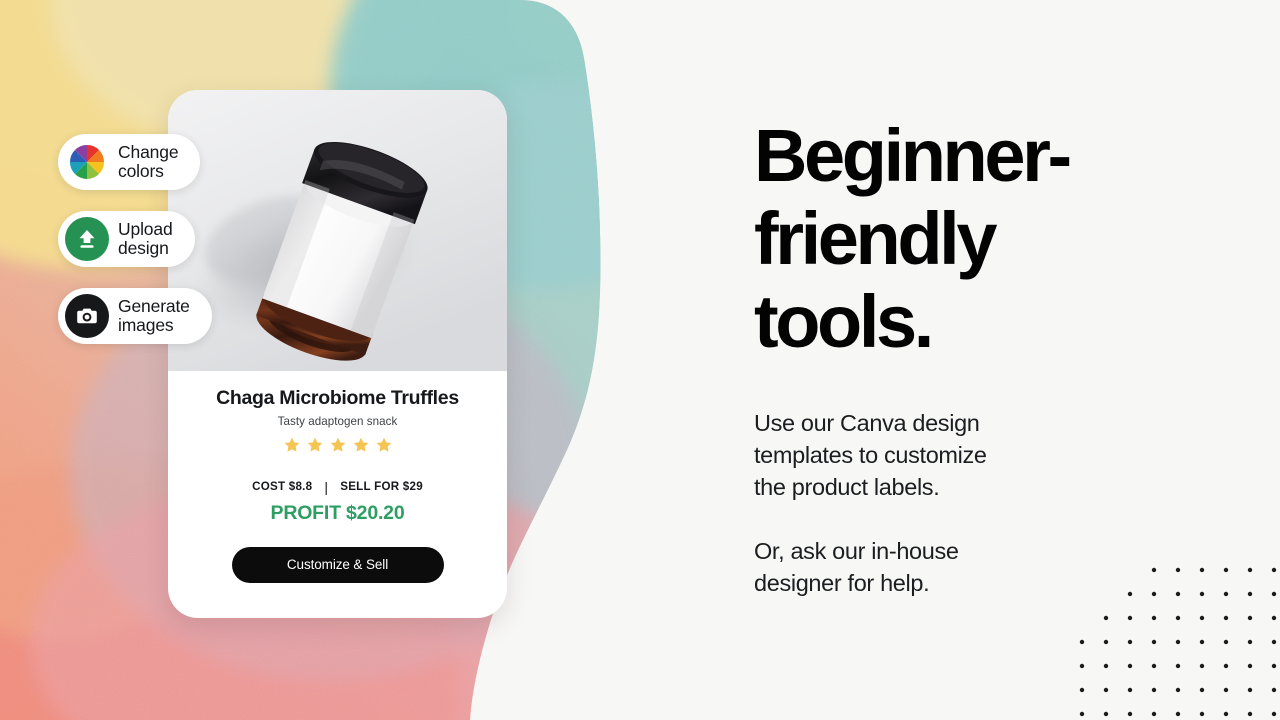  Describe the element at coordinates (381, 486) in the screenshot. I see `sell-price-label: SELL FOR $29` at that location.